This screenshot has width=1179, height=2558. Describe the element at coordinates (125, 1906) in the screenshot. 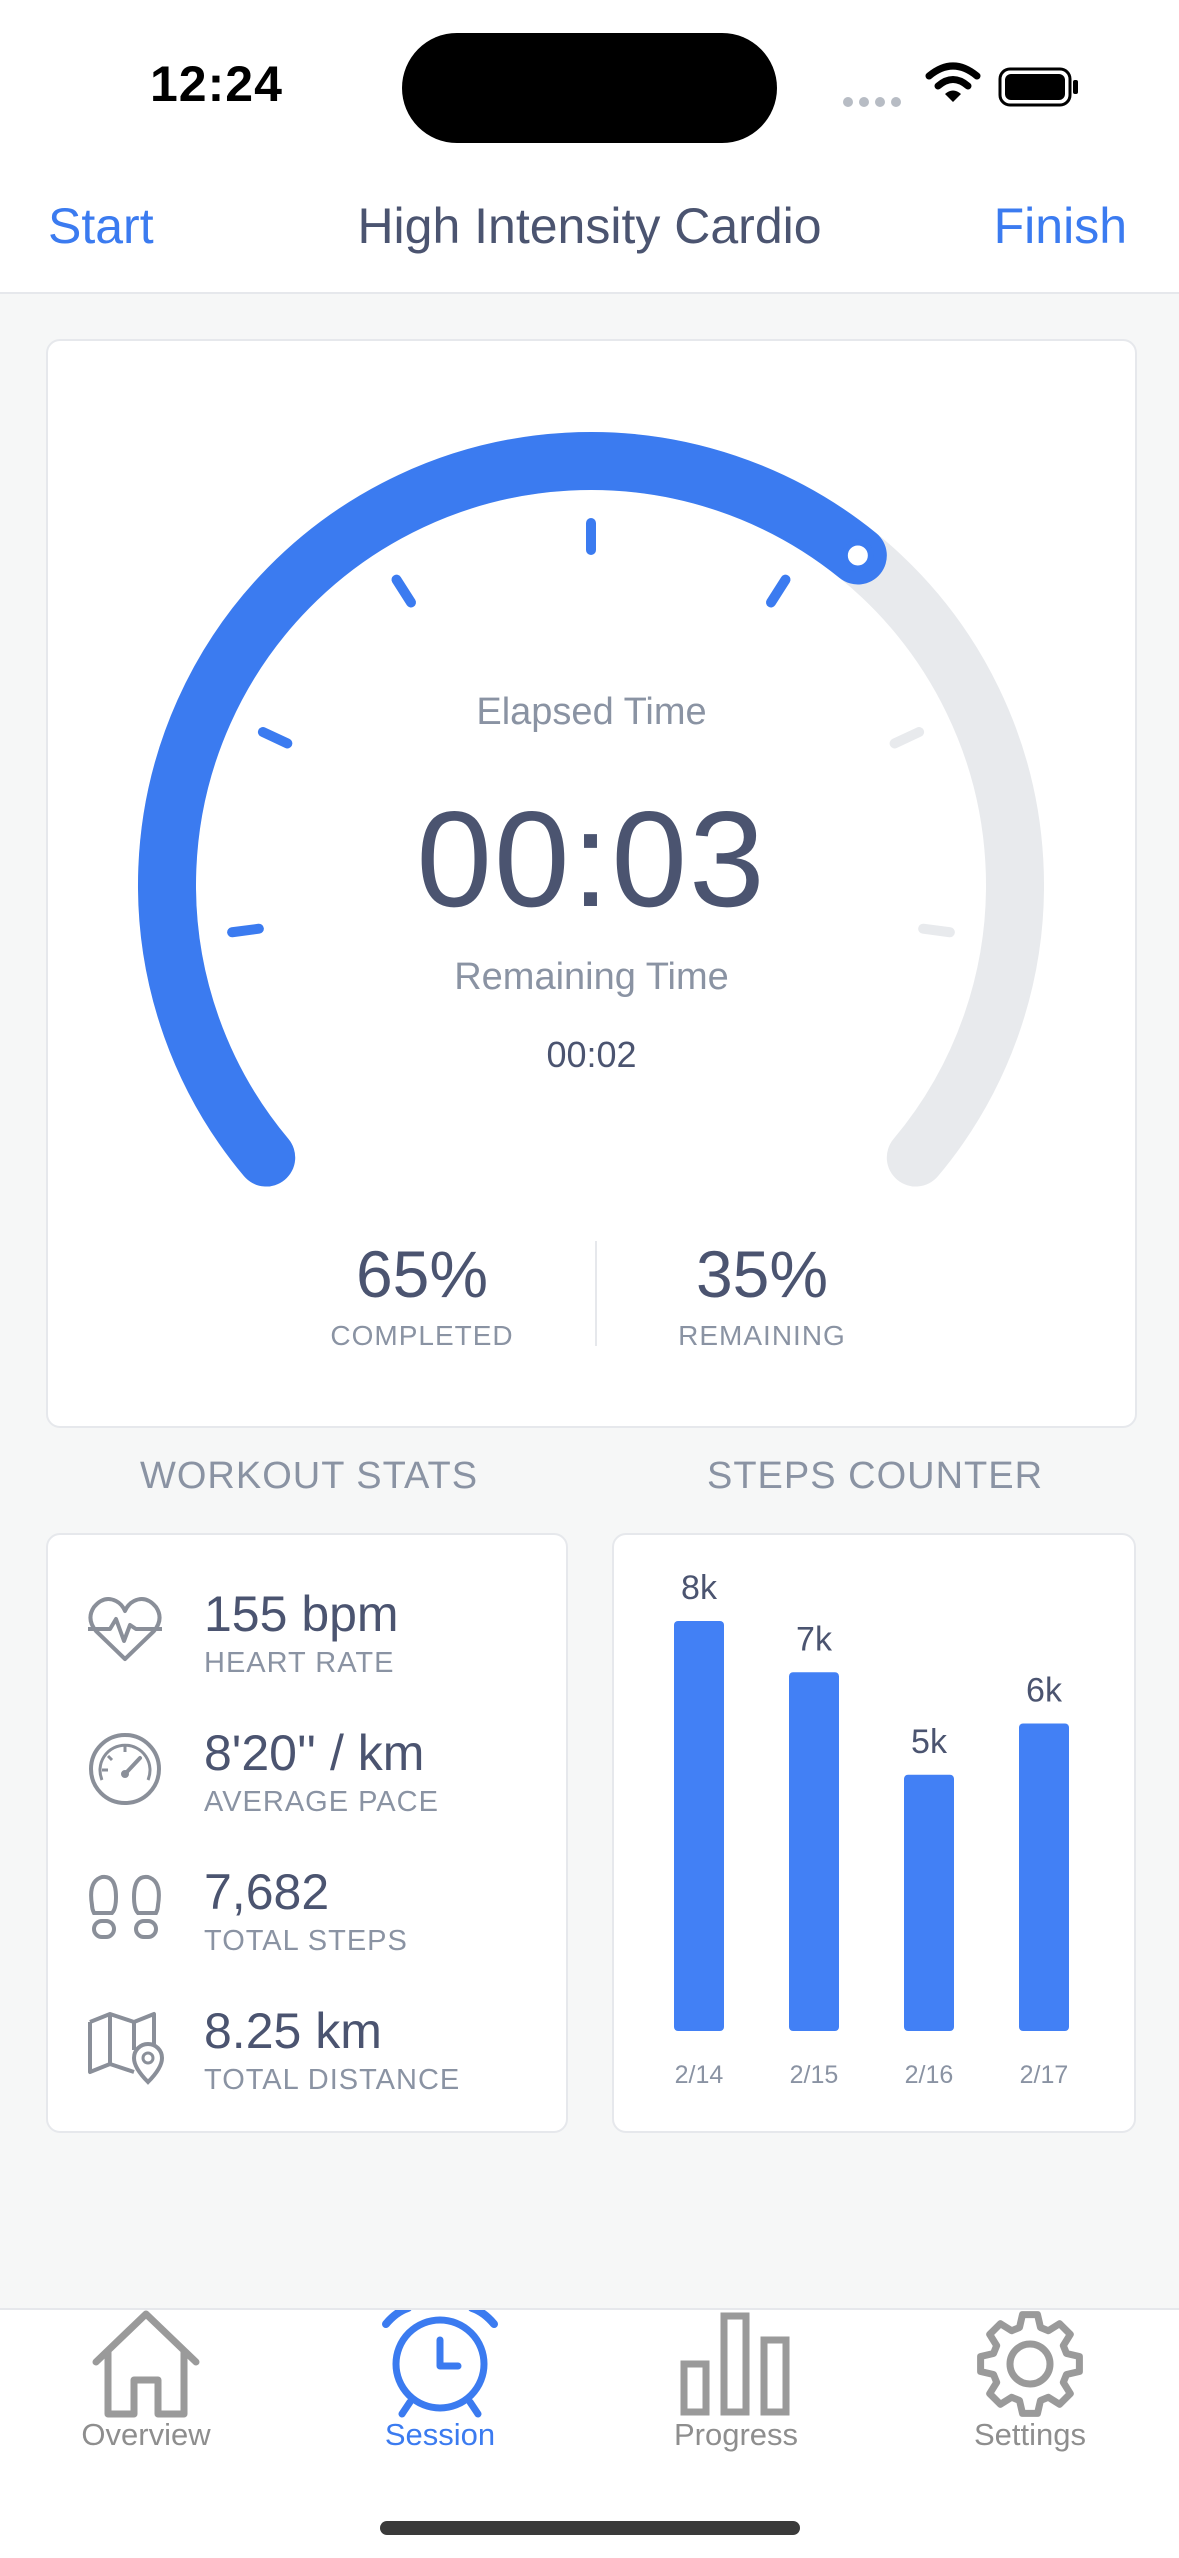

I see `footprints-icon` at that location.